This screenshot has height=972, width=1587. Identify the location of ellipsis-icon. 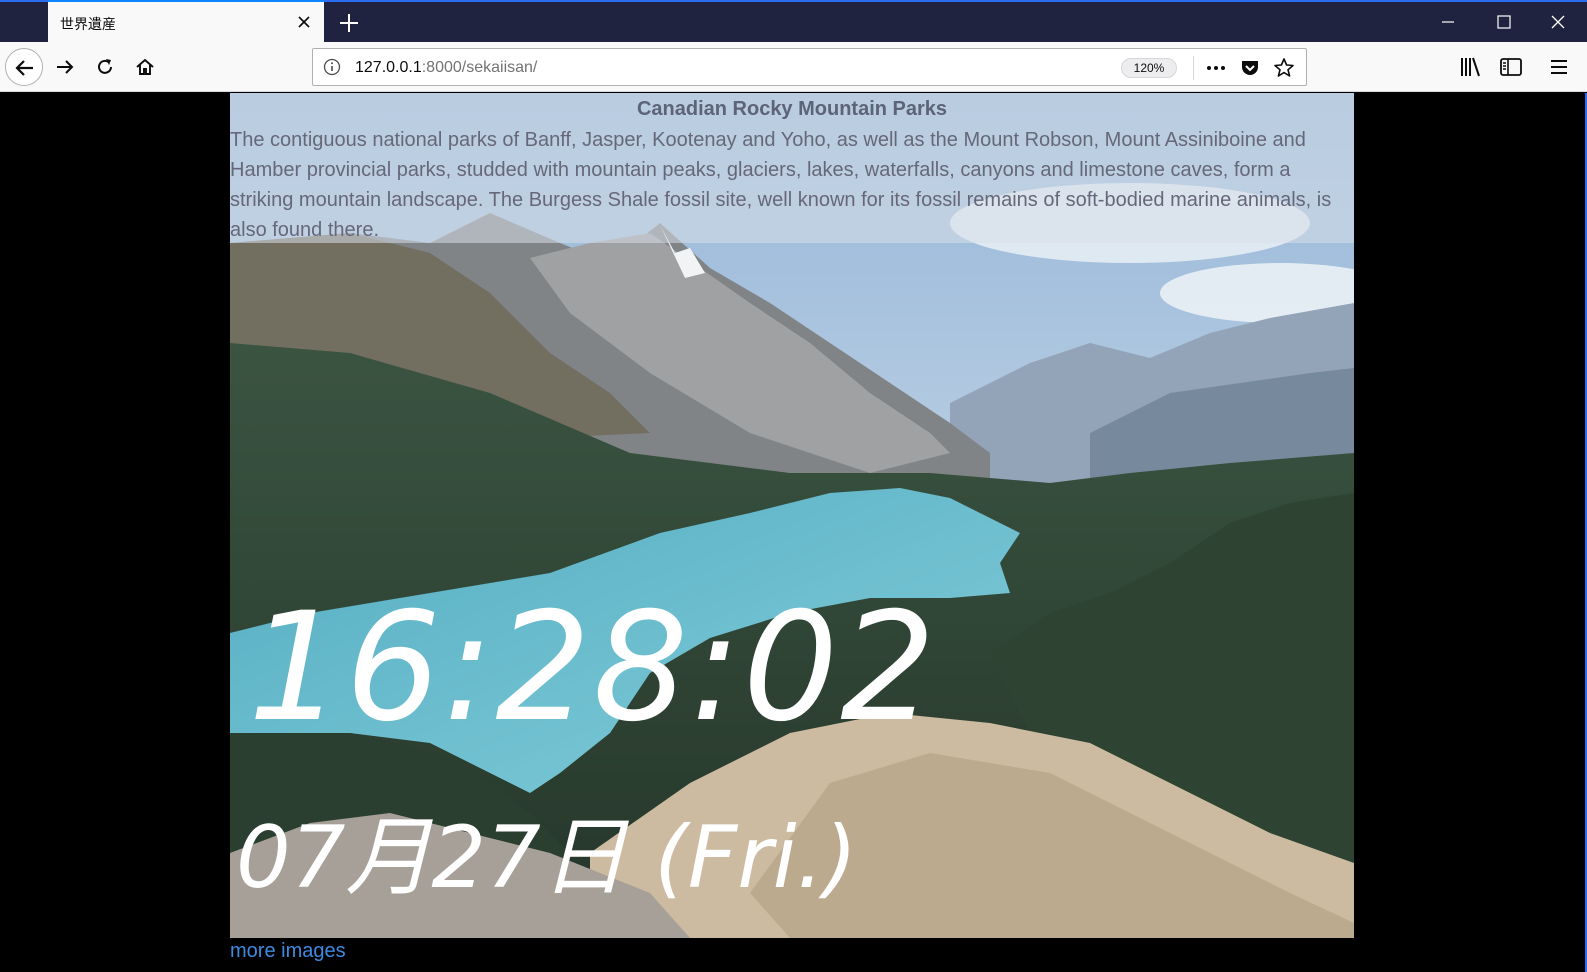
(1216, 68).